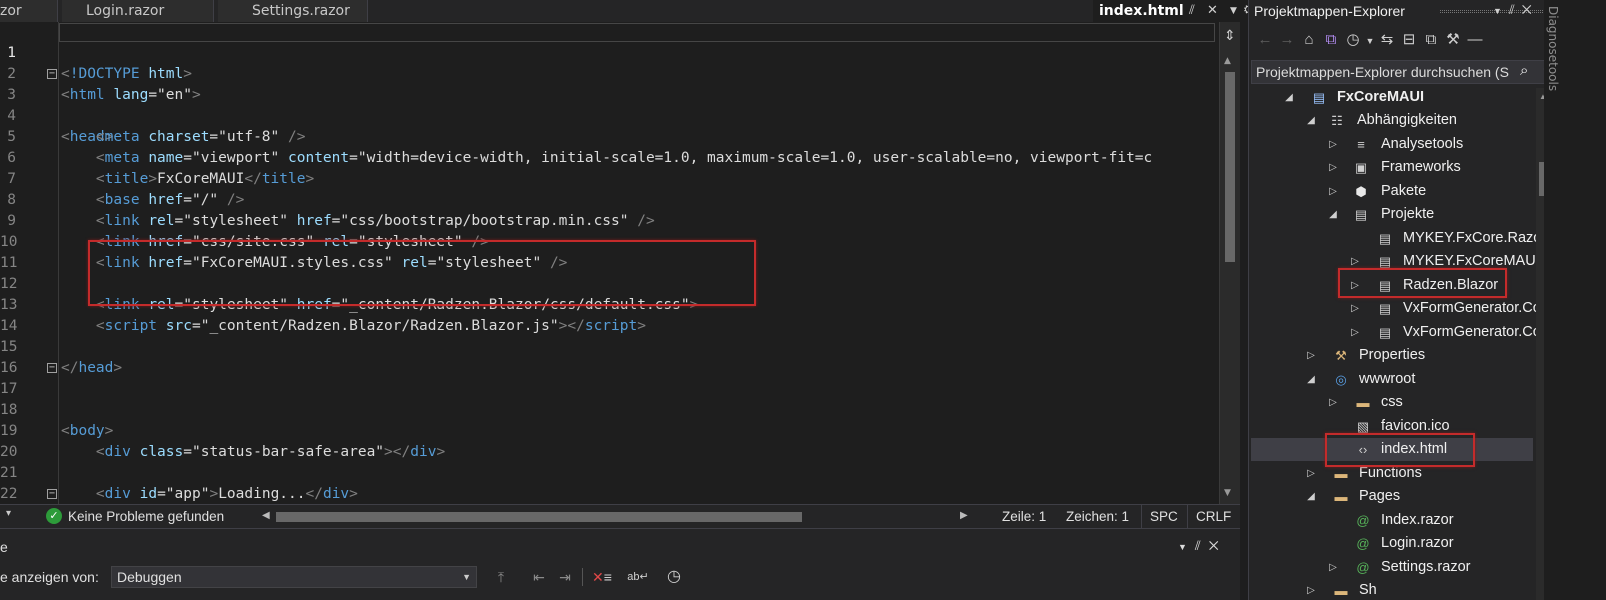 The height and width of the screenshot is (600, 1606). Describe the element at coordinates (1227, 493) in the screenshot. I see `scroll-down-icon: ▼` at that location.